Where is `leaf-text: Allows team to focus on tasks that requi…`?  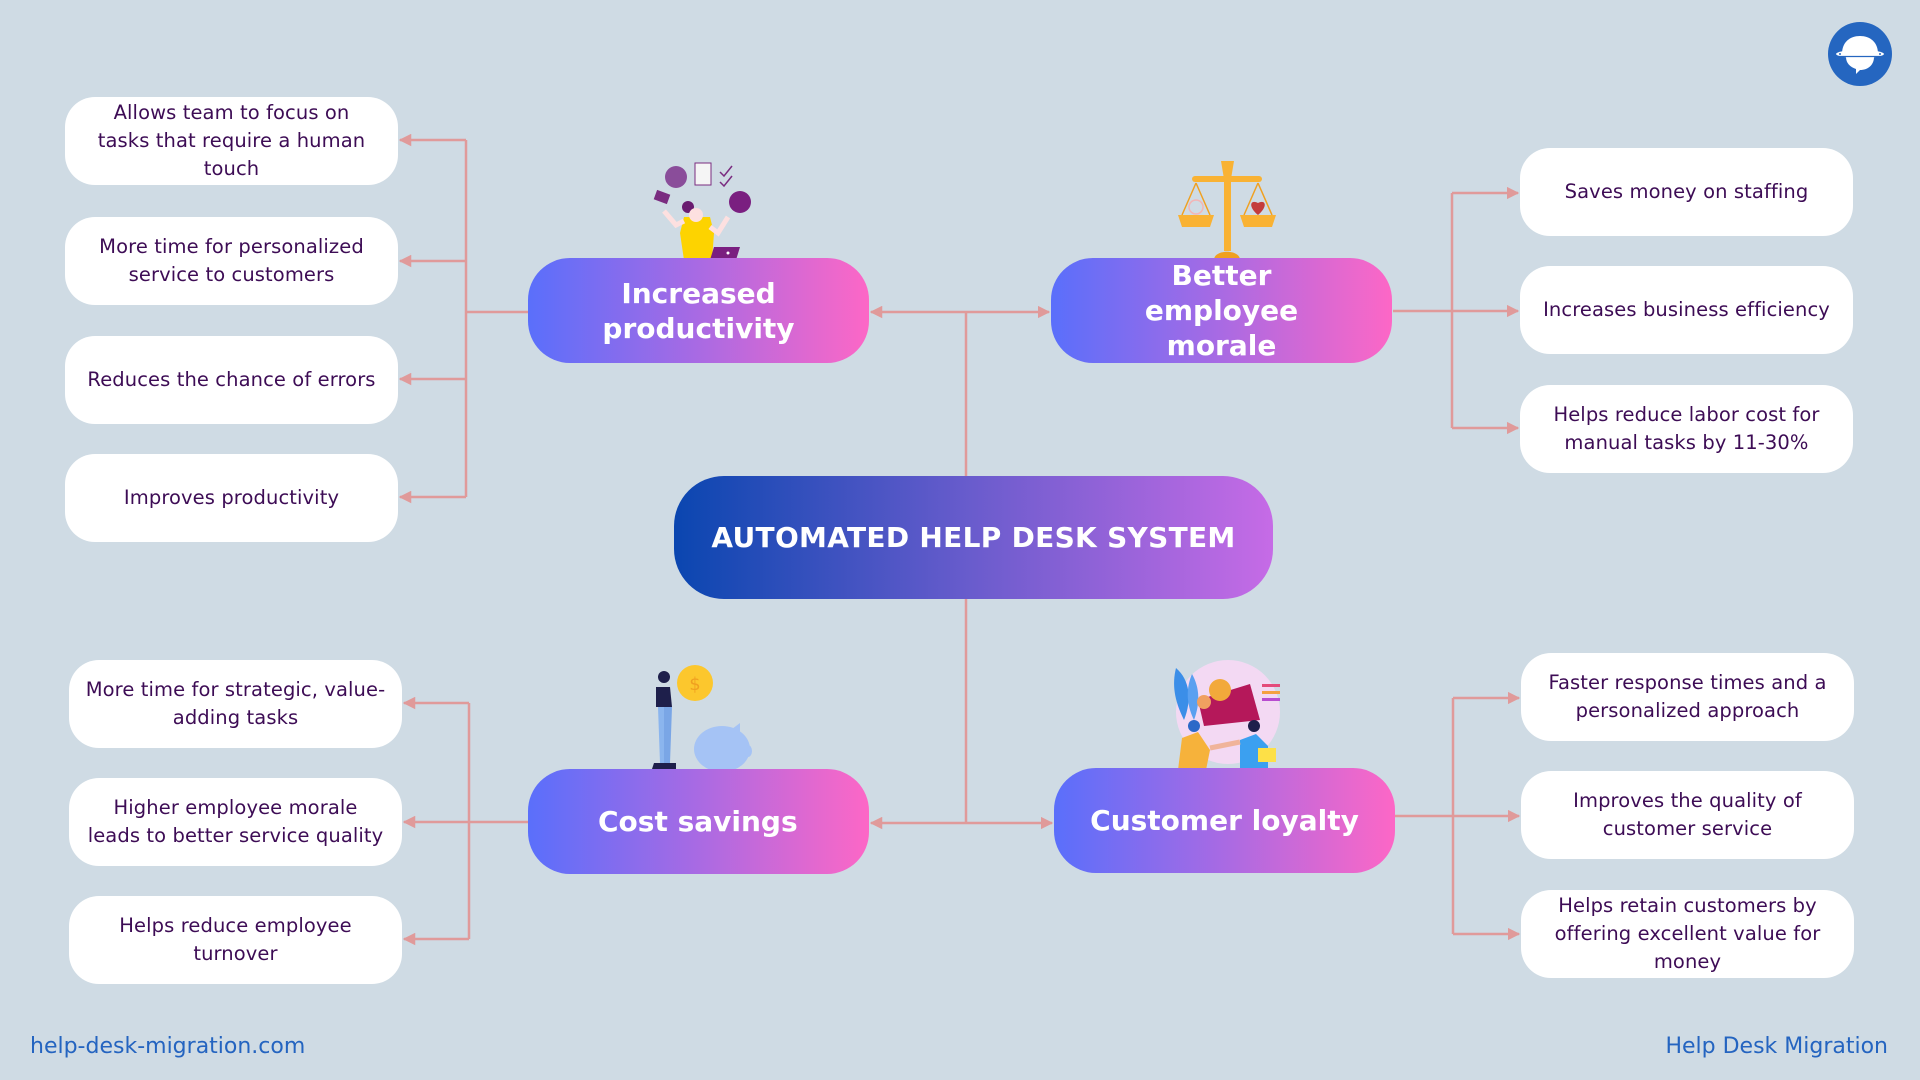 leaf-text: Allows team to focus on tasks that requi… is located at coordinates (231, 140).